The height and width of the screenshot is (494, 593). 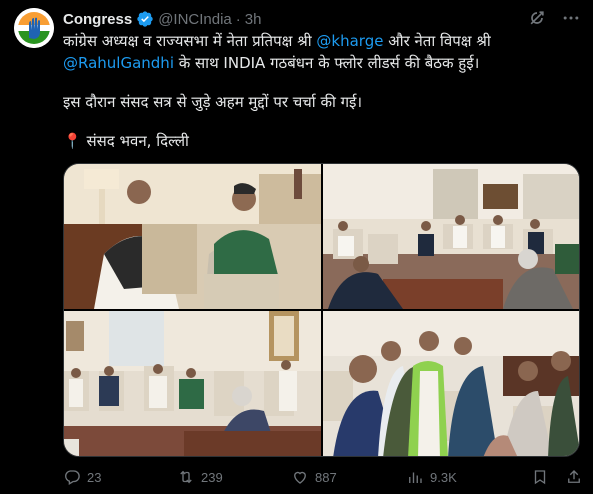 I want to click on location-text: संसद भवन, दिल्ली, so click(x=135, y=141).